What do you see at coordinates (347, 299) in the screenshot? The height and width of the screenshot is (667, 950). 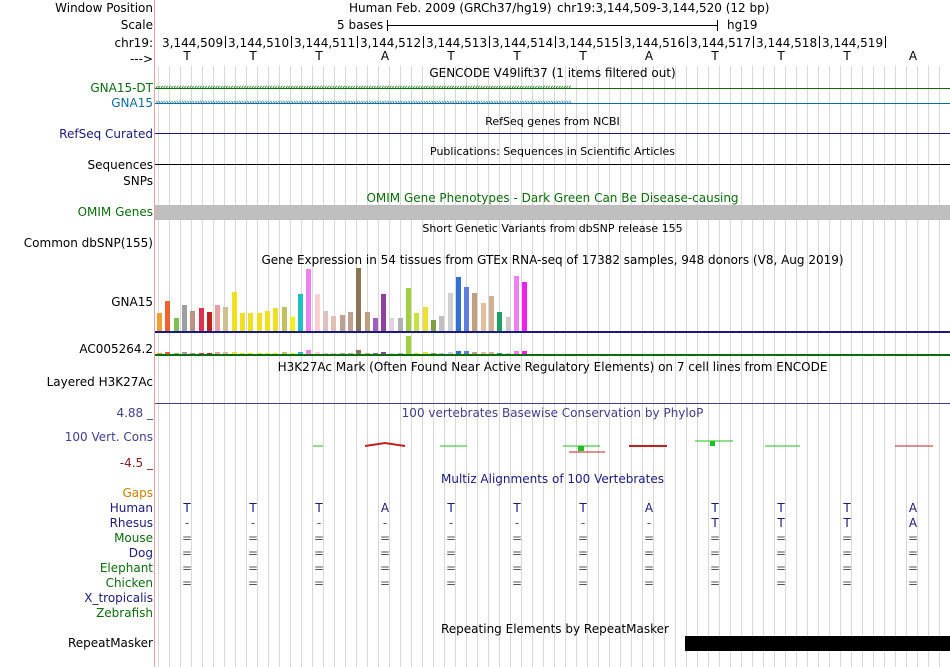 I see `gtex-gna15-bars` at bounding box center [347, 299].